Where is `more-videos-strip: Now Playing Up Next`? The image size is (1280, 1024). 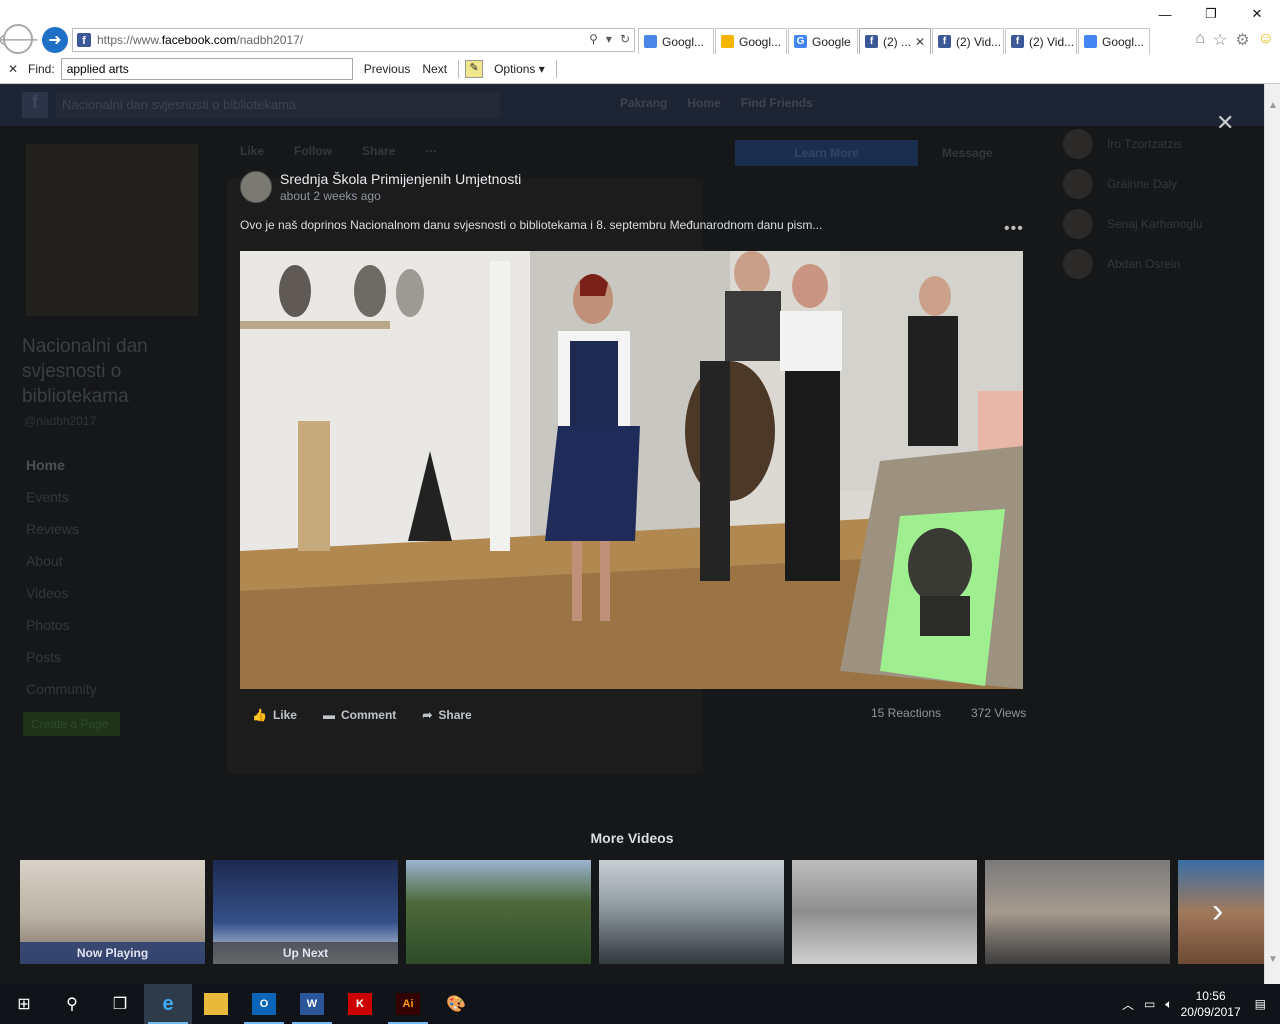 more-videos-strip: Now Playing Up Next is located at coordinates (642, 912).